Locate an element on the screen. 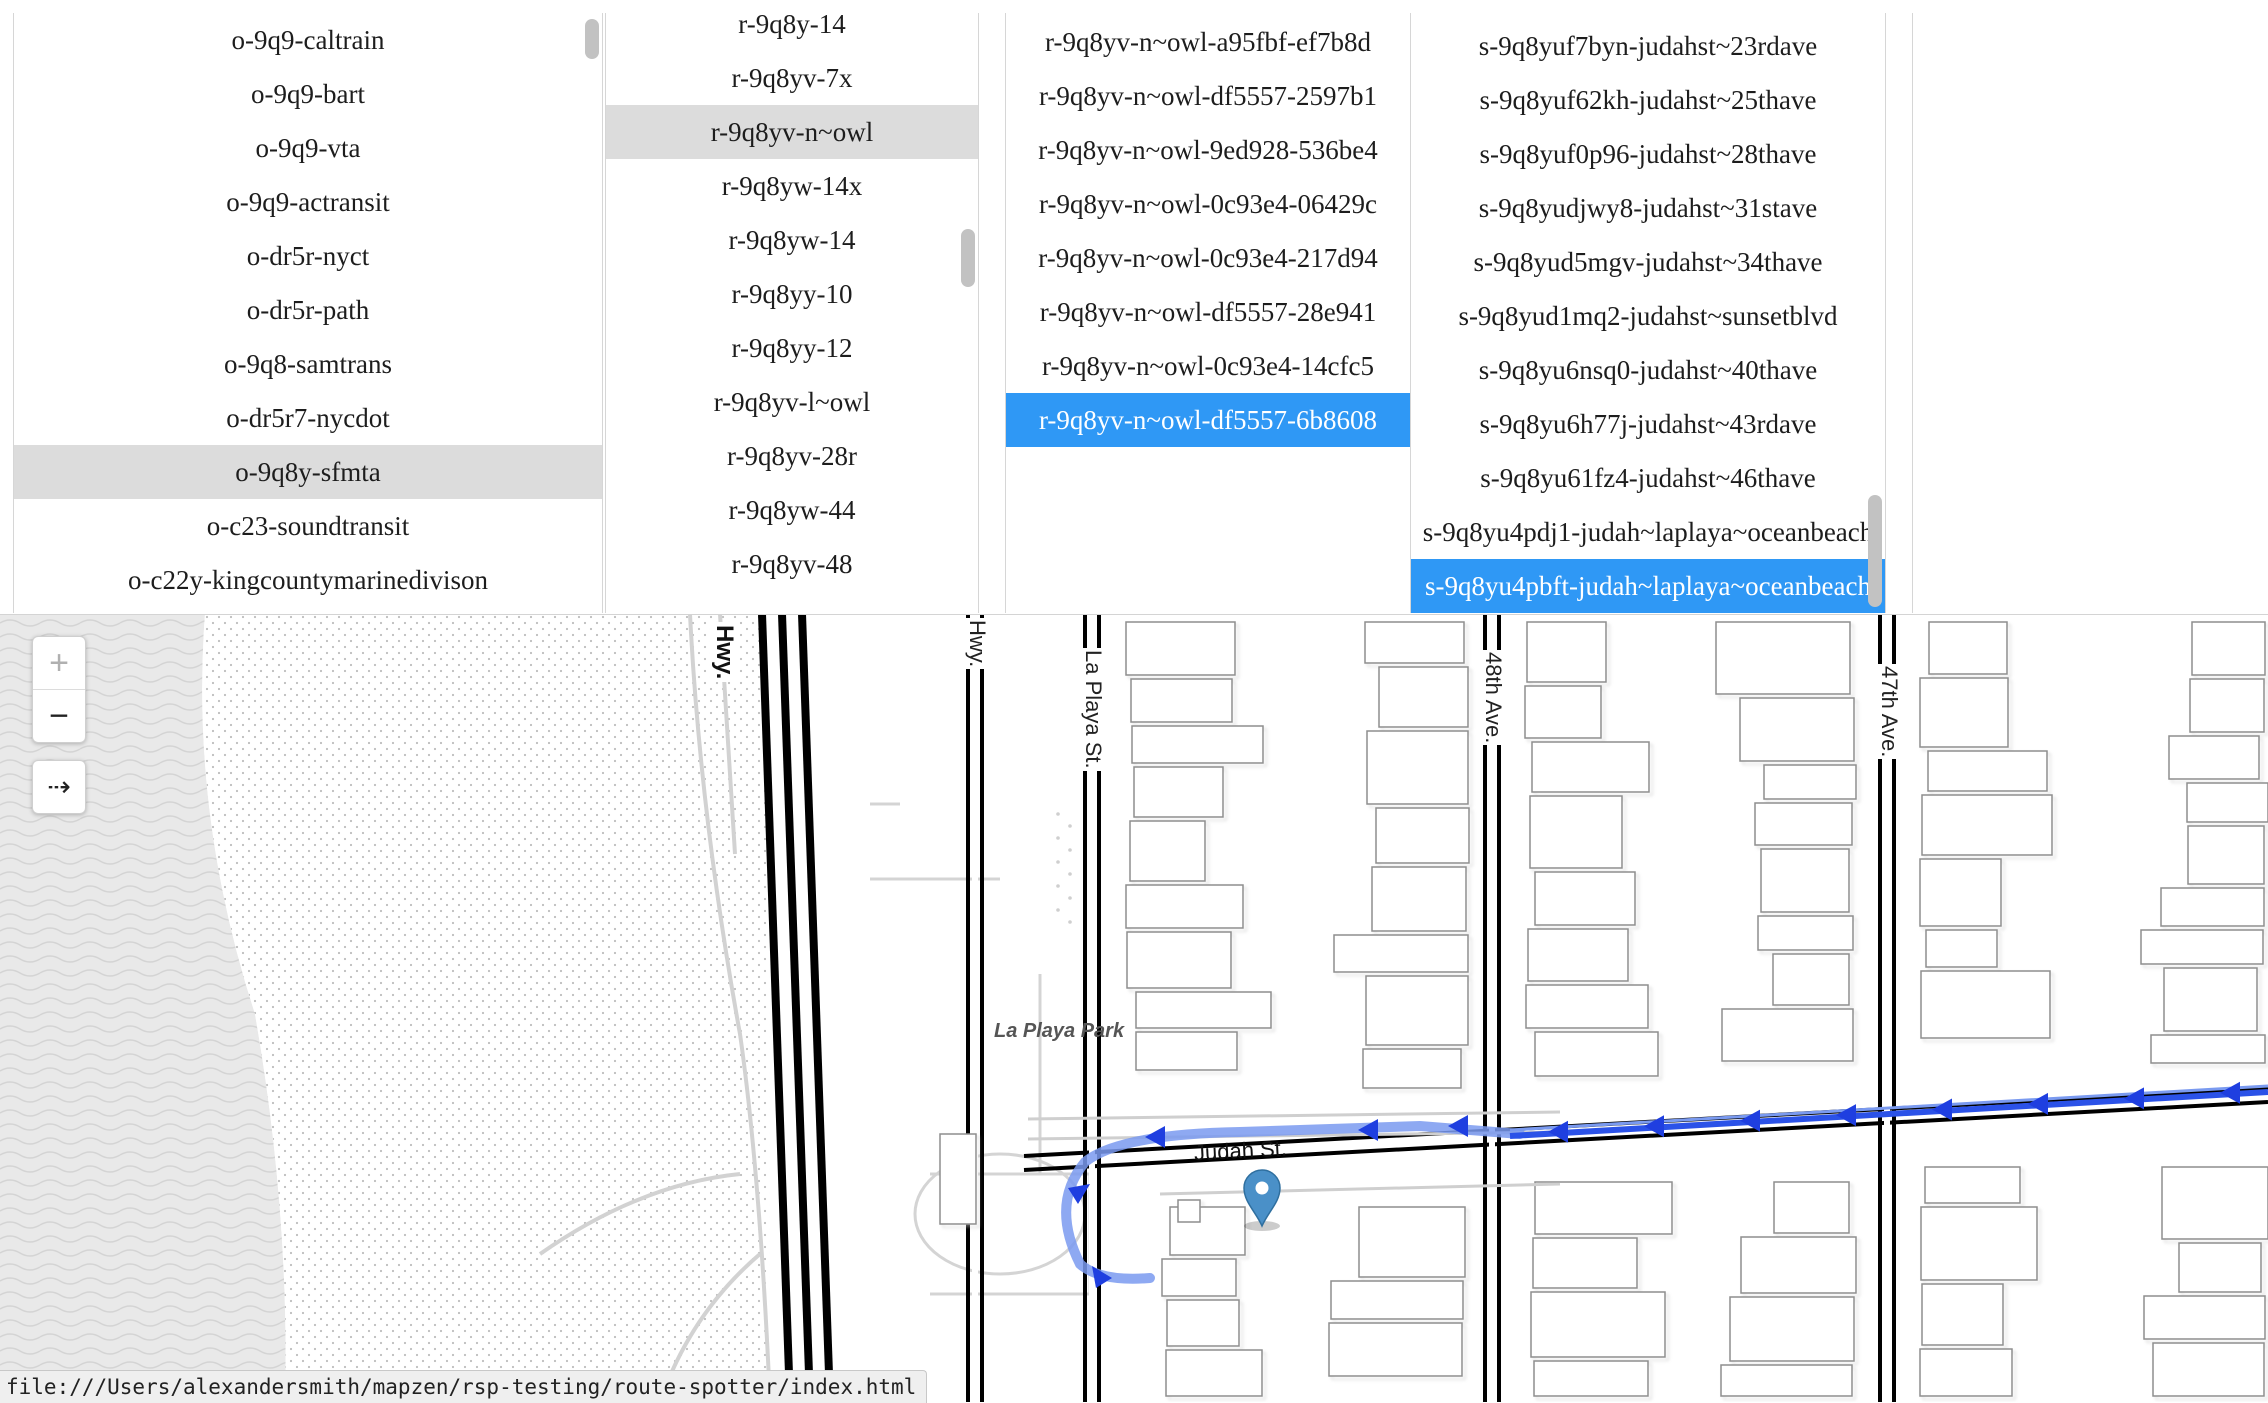 This screenshot has height=1403, width=2268. operator-item: o-9q8-samtrans is located at coordinates (308, 364).